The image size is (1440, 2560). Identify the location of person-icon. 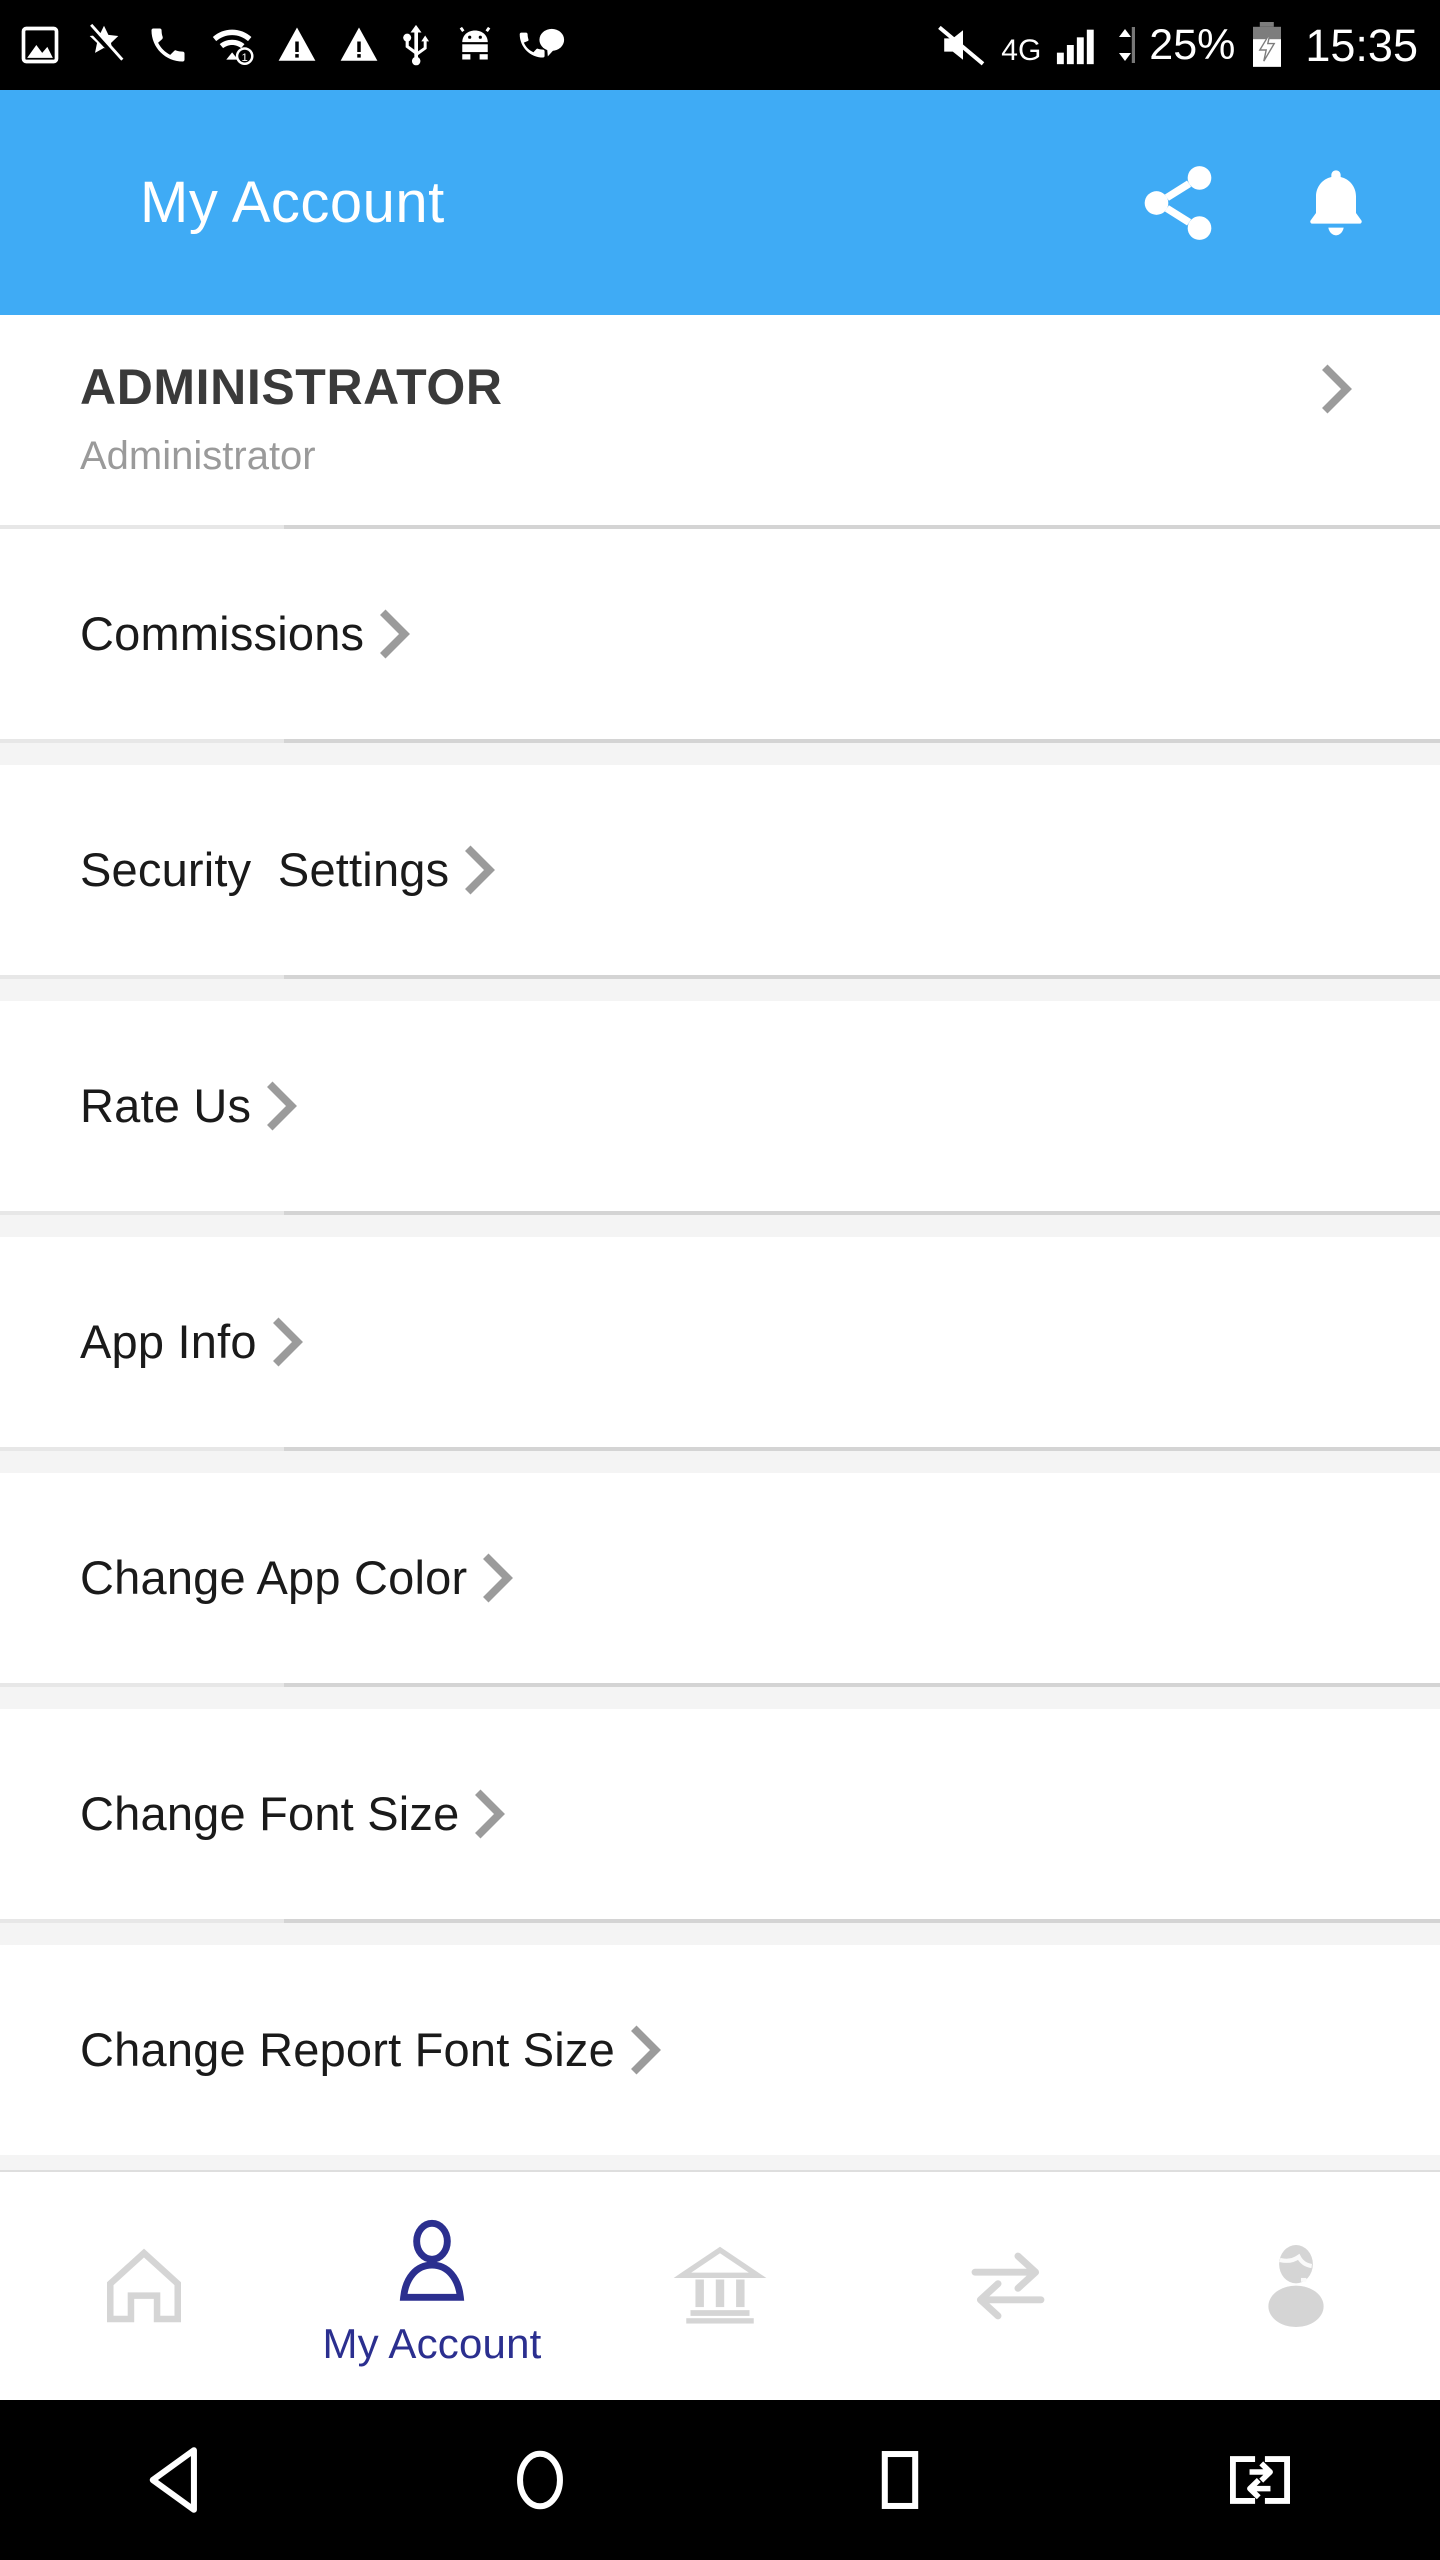
(432, 2260).